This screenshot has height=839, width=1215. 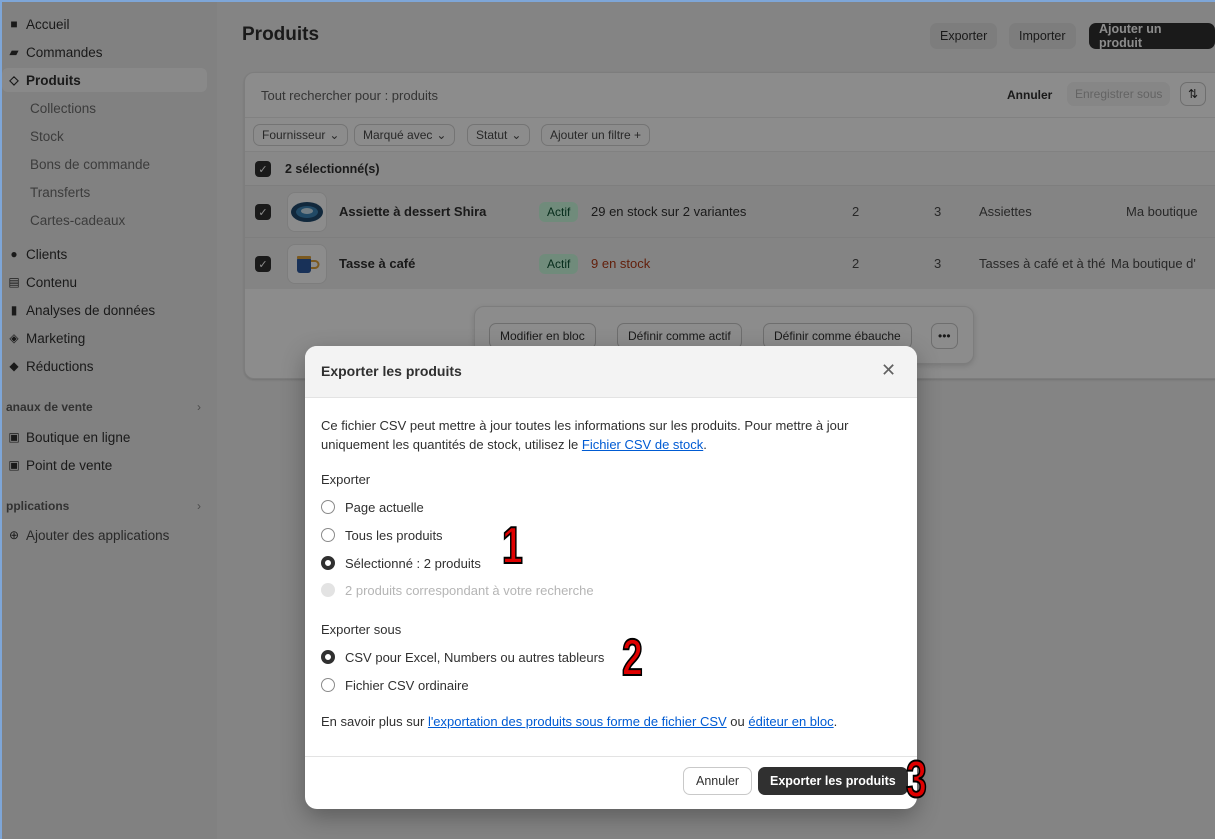 What do you see at coordinates (372, 507) in the screenshot?
I see `radio-current-page: Page actuelle` at bounding box center [372, 507].